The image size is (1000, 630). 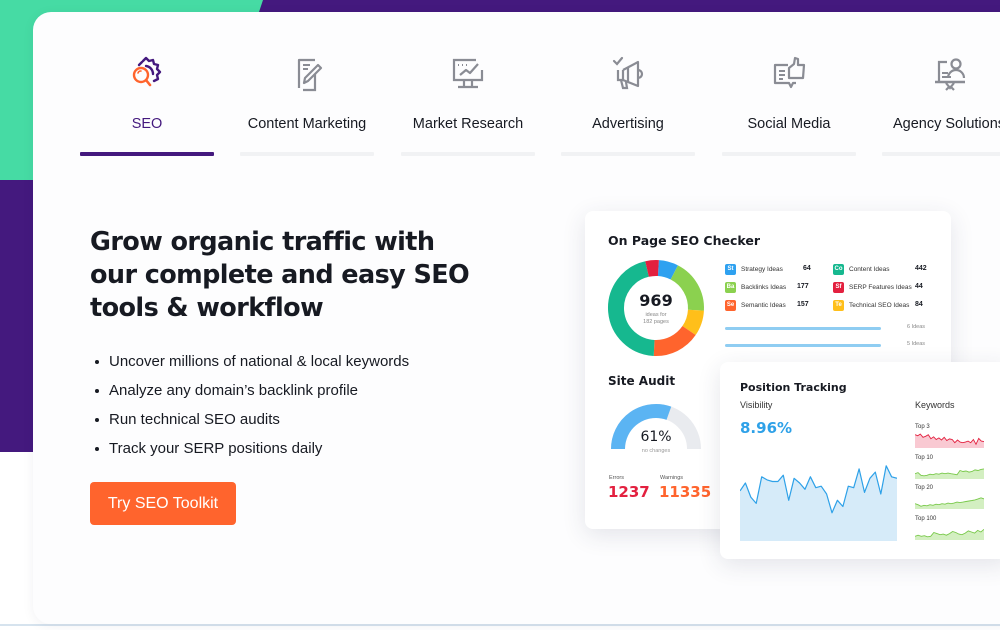 What do you see at coordinates (730, 305) in the screenshot?
I see `idea-badge: Se` at bounding box center [730, 305].